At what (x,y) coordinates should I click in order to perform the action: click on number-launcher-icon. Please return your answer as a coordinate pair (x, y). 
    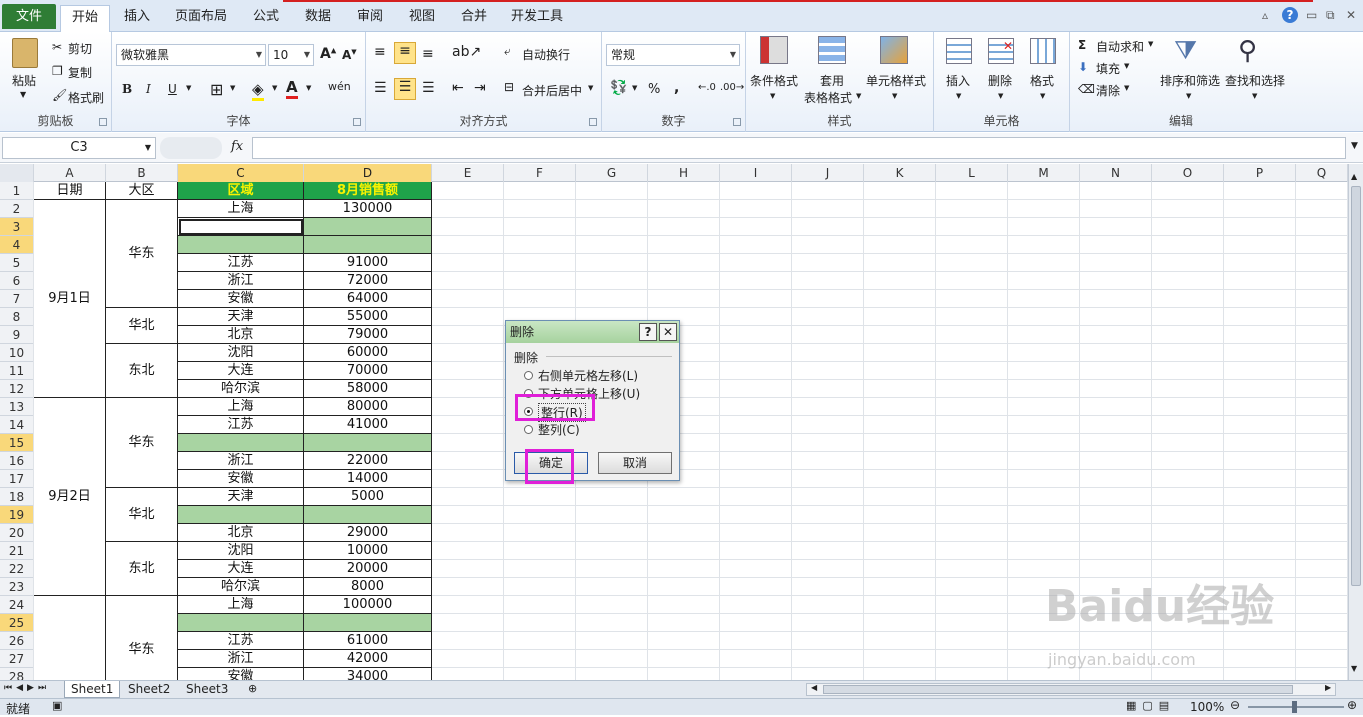
    Looking at the image, I should click on (737, 122).